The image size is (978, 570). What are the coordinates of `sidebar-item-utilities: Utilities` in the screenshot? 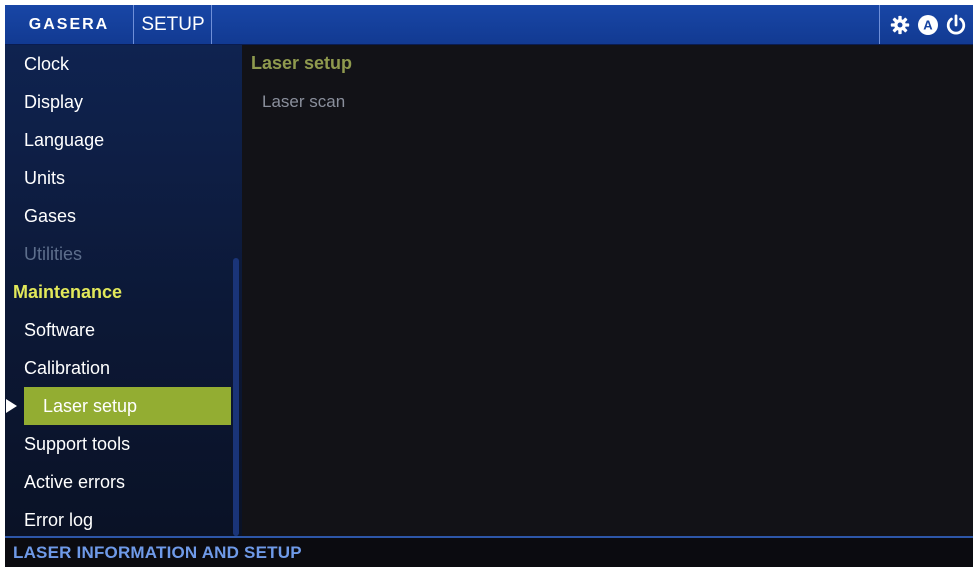 It's located at (118, 254).